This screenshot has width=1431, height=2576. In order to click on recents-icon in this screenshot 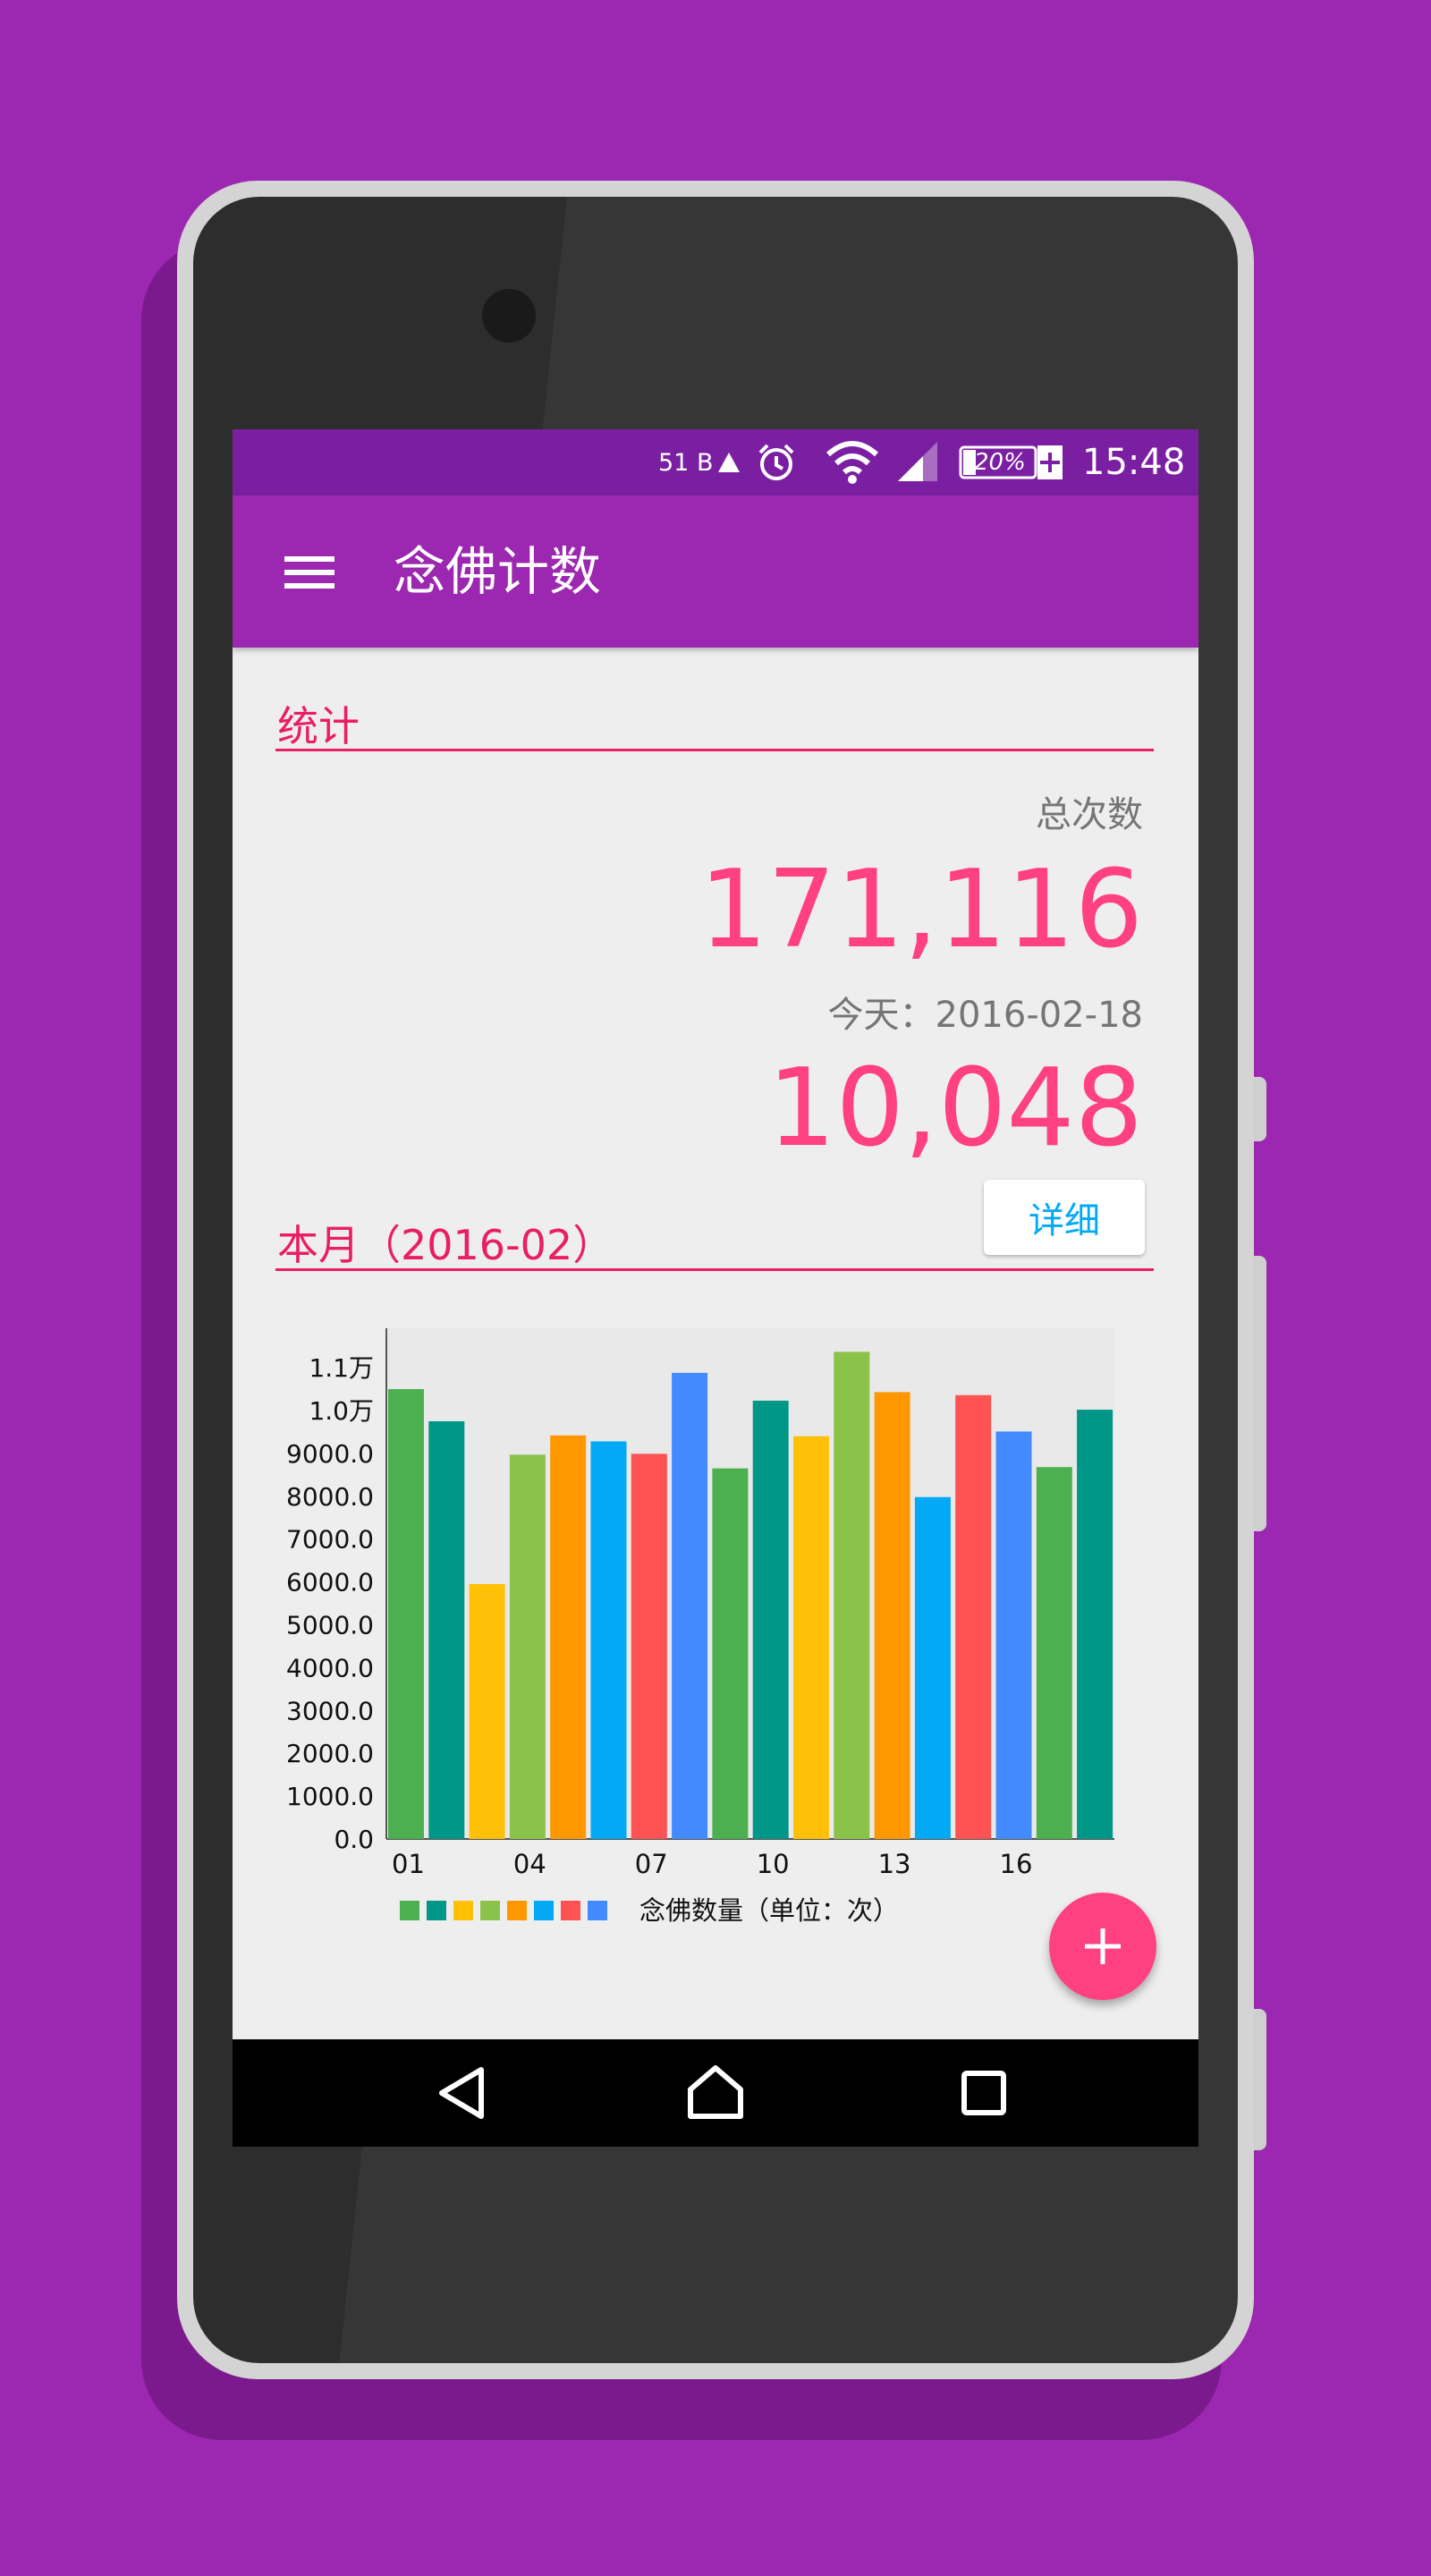, I will do `click(984, 2093)`.